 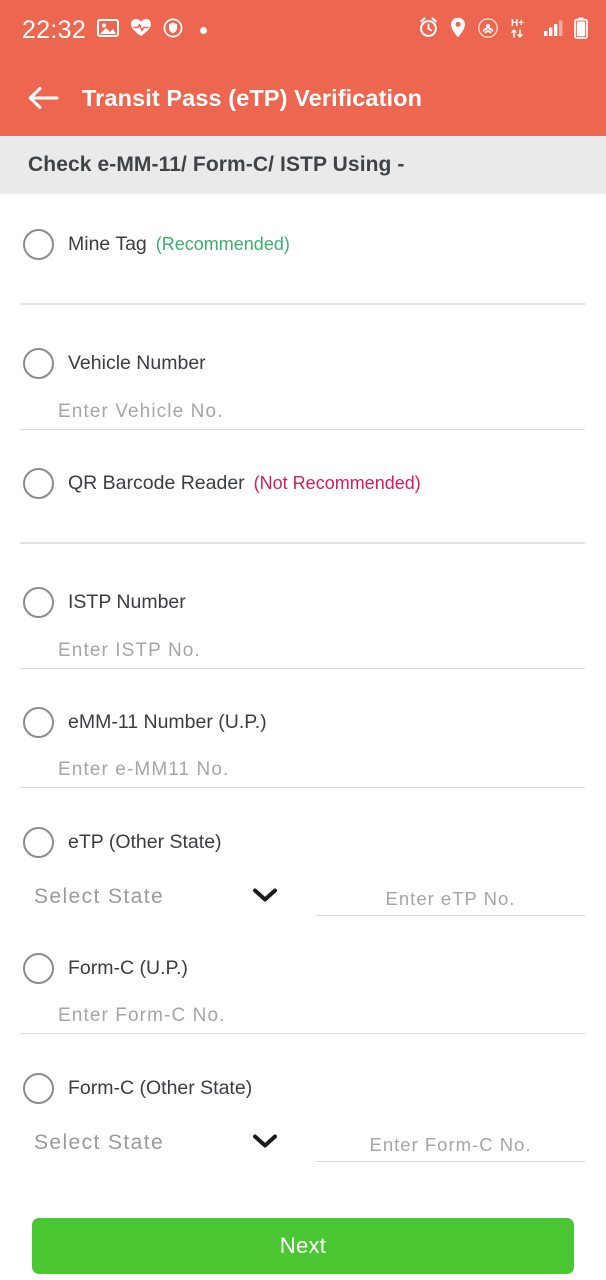 I want to click on option-form-c-other-state: Form-C (Other State), so click(x=303, y=1088).